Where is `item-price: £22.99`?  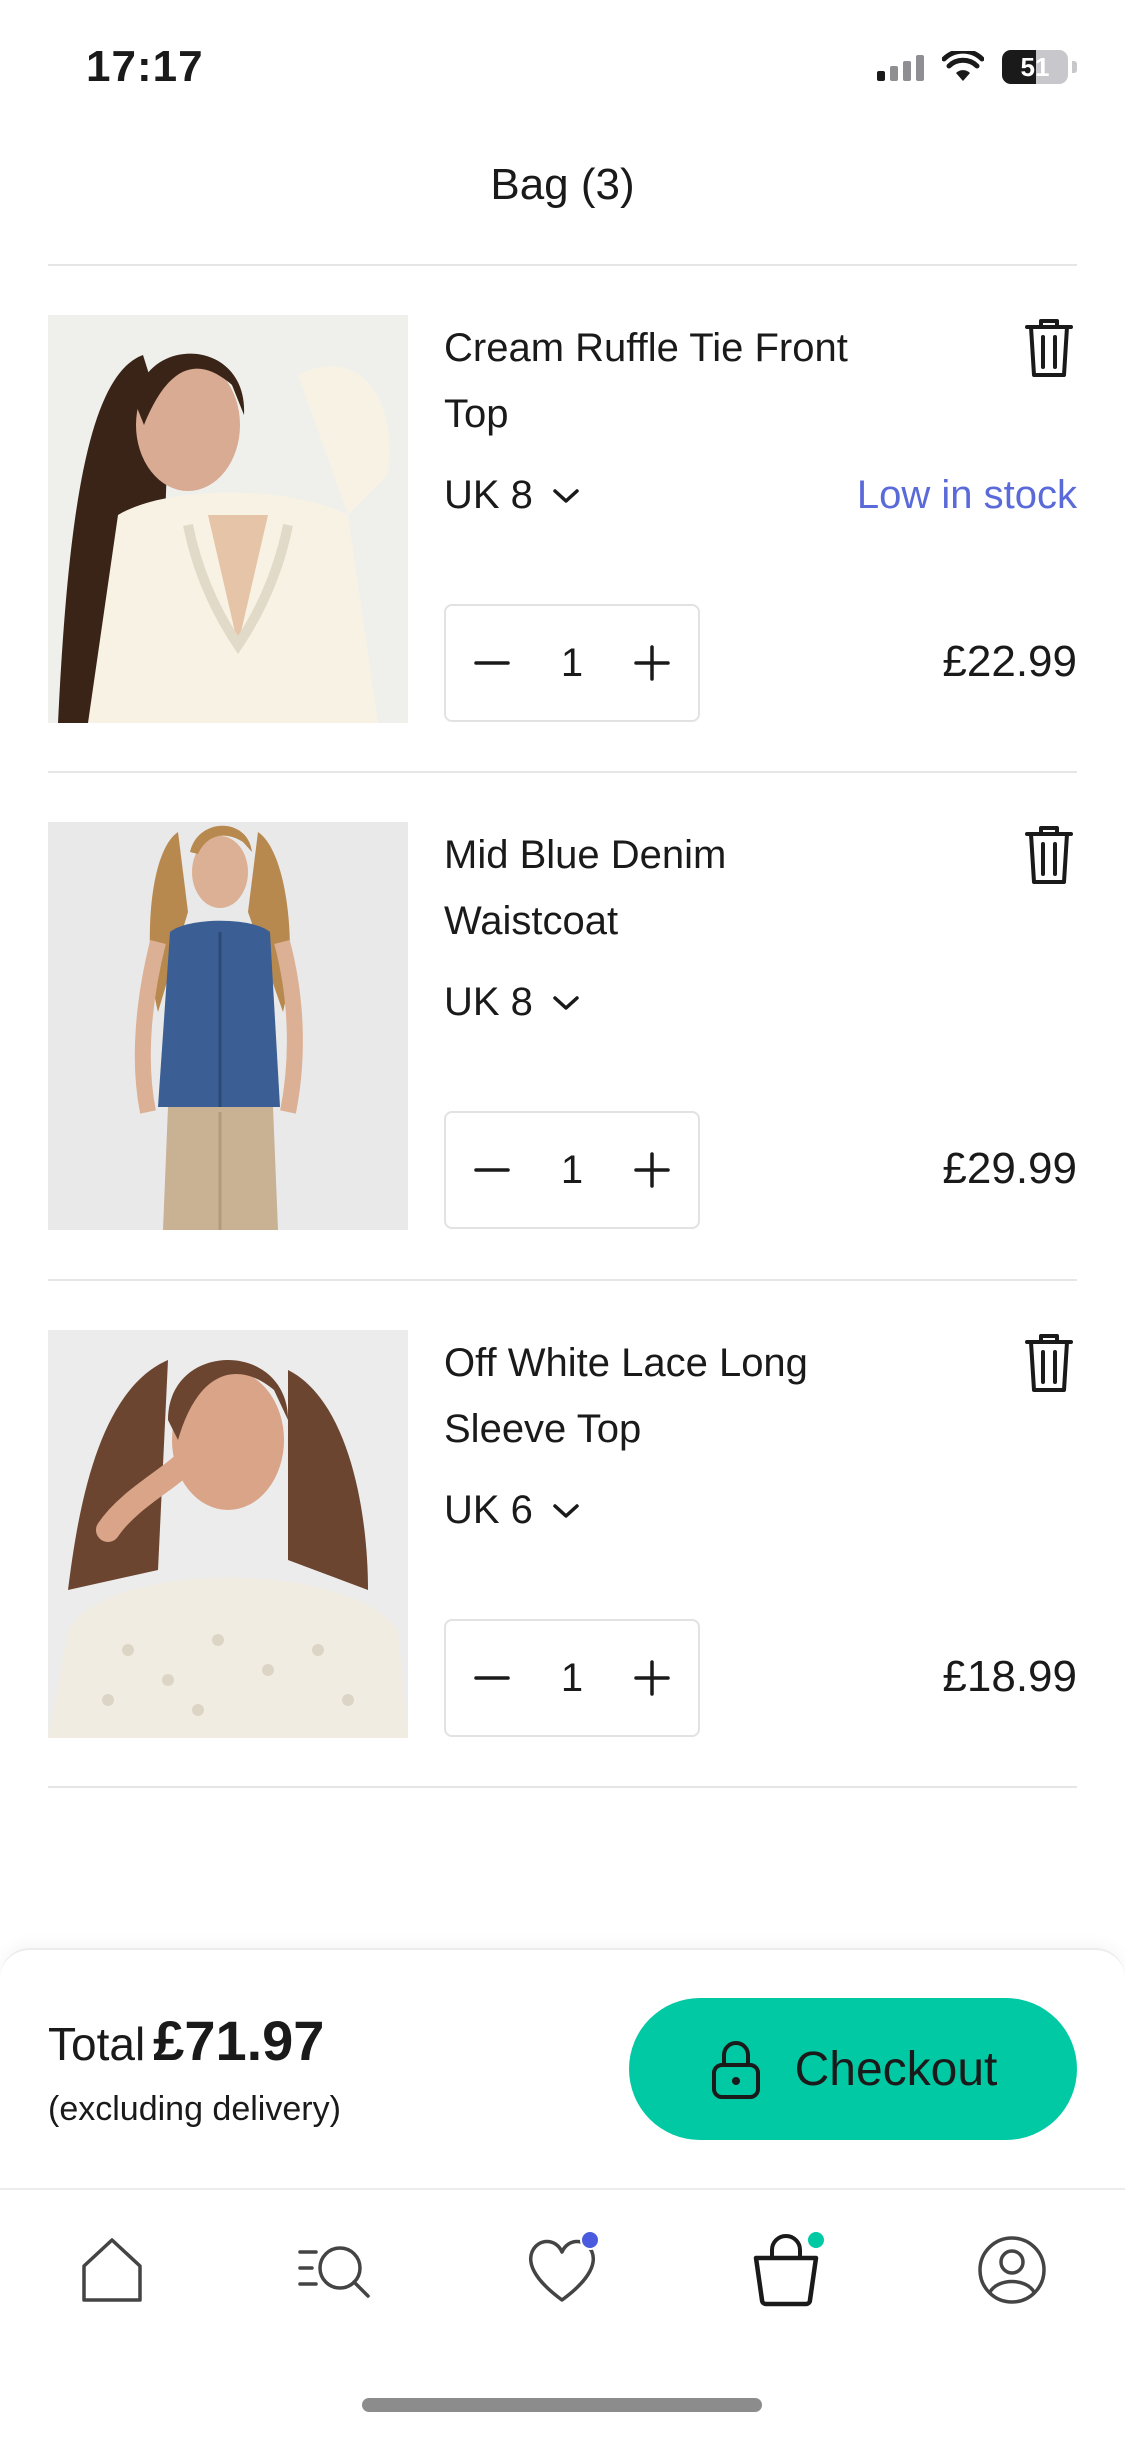 item-price: £22.99 is located at coordinates (1009, 661).